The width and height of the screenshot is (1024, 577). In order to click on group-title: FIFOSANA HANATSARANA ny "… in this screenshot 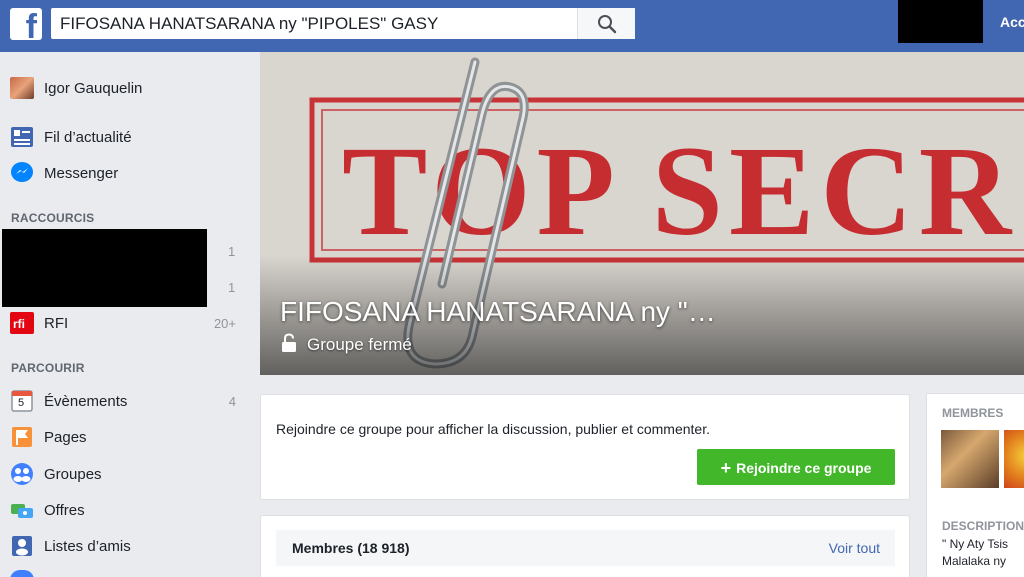, I will do `click(498, 312)`.